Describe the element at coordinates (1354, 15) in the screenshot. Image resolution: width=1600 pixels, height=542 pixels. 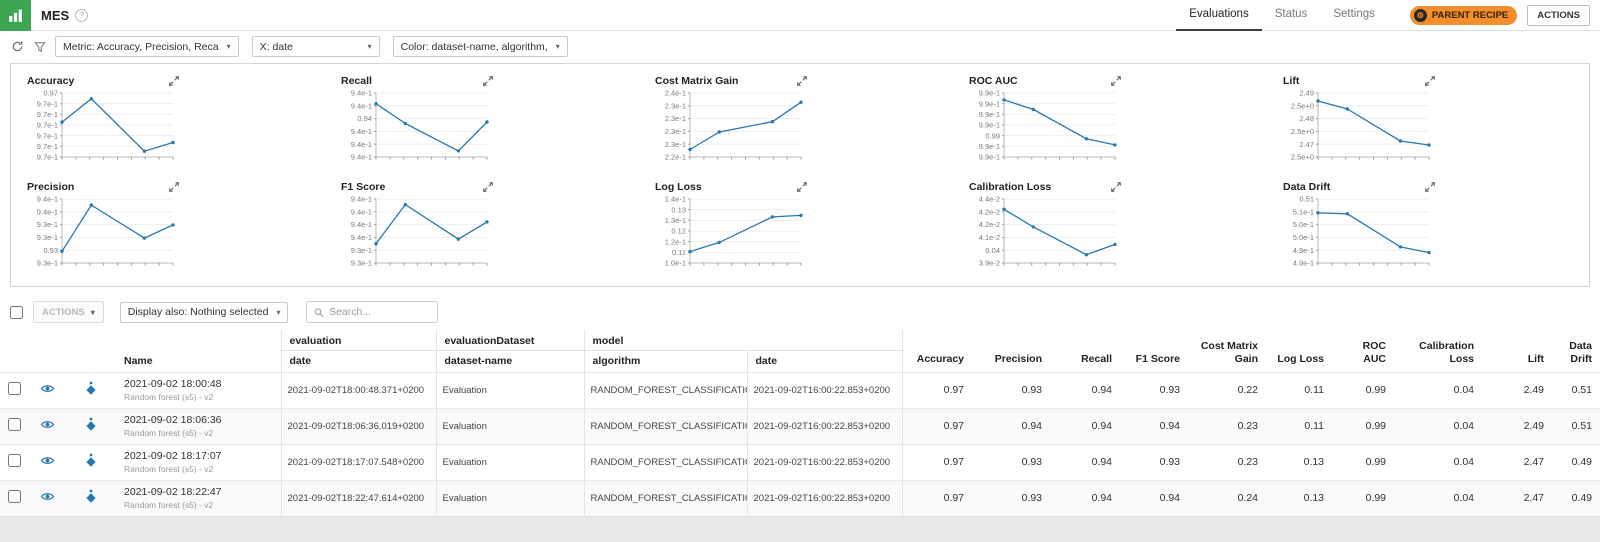
I see `tab-settings: Settings` at that location.